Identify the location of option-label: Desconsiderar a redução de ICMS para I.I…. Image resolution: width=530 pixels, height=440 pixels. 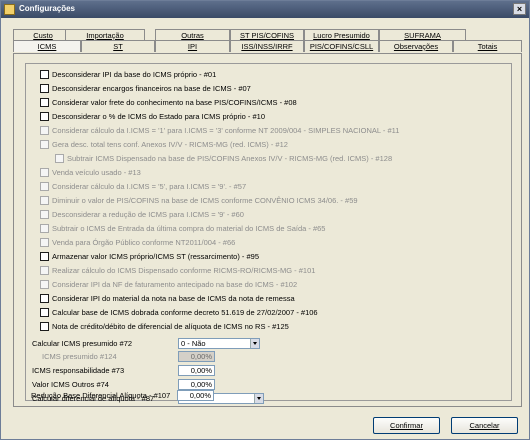
(148, 214).